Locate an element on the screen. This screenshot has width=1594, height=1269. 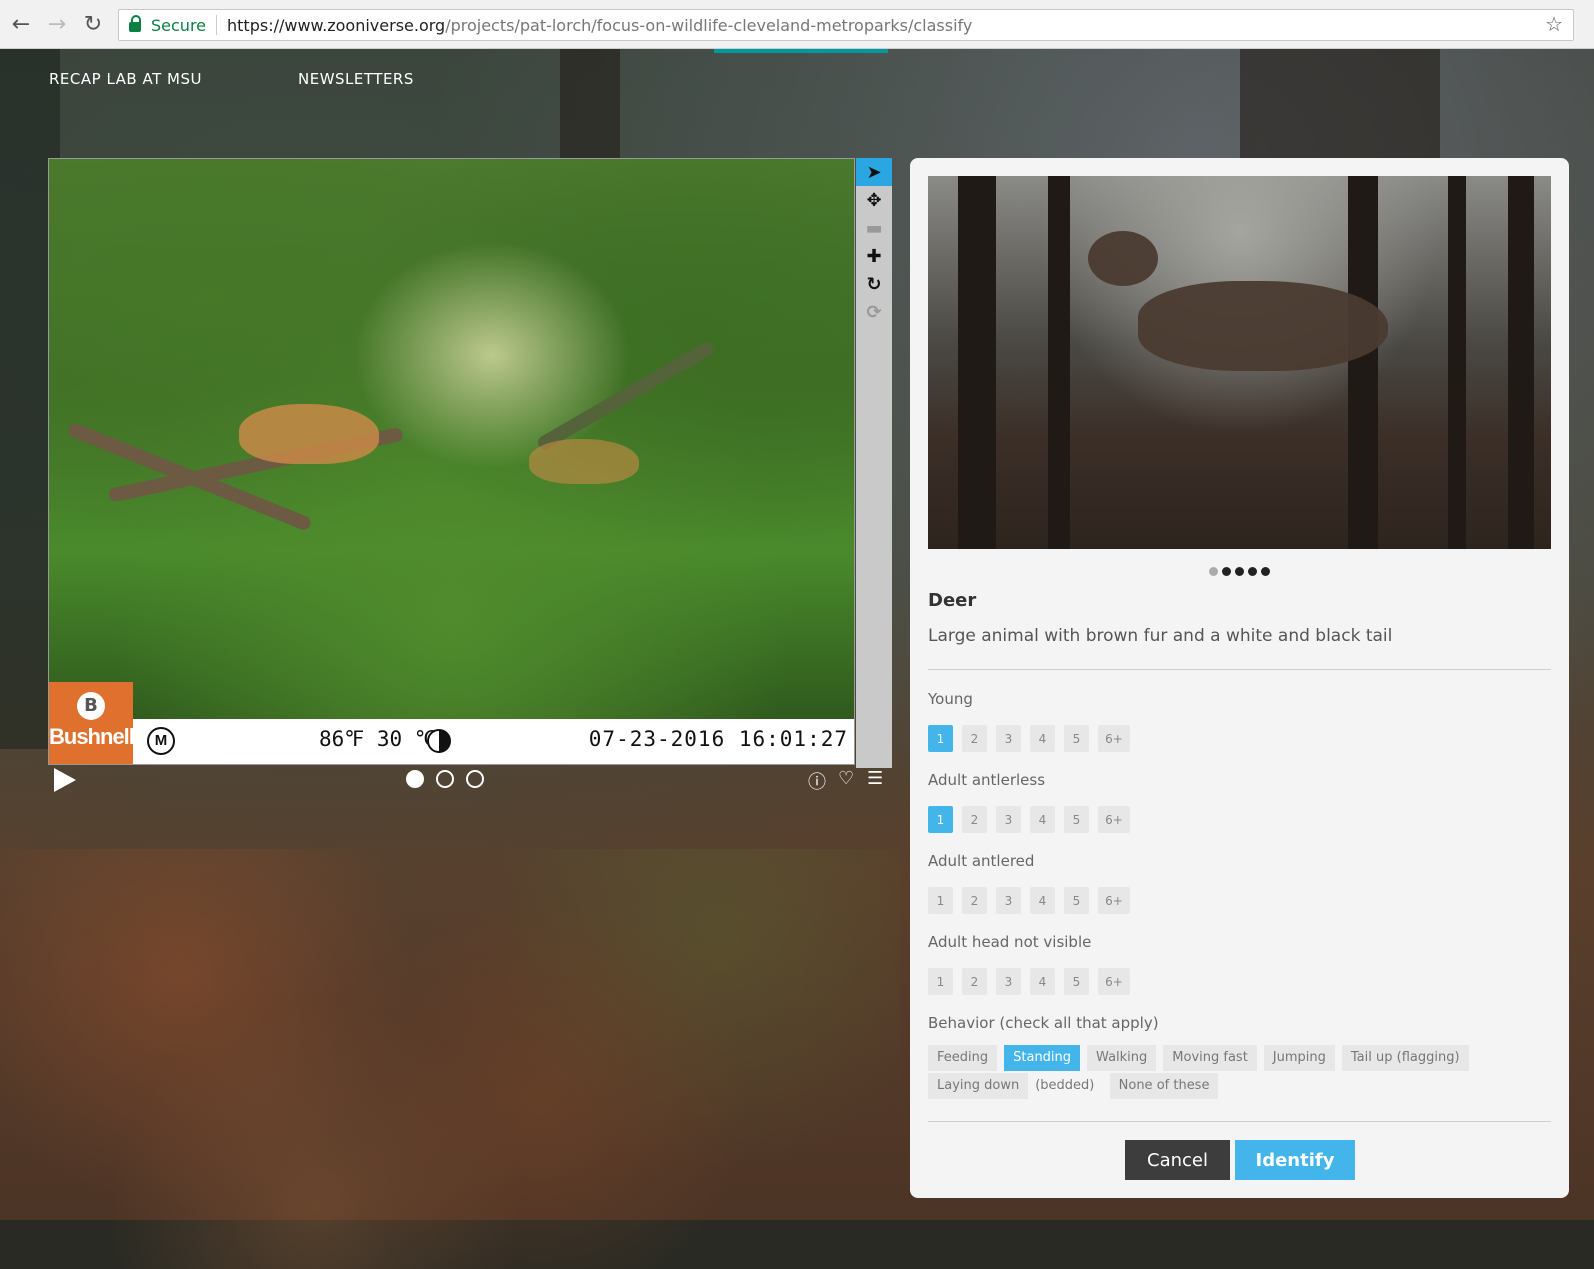
behavior-option-feeding: Feeding is located at coordinates (963, 1058).